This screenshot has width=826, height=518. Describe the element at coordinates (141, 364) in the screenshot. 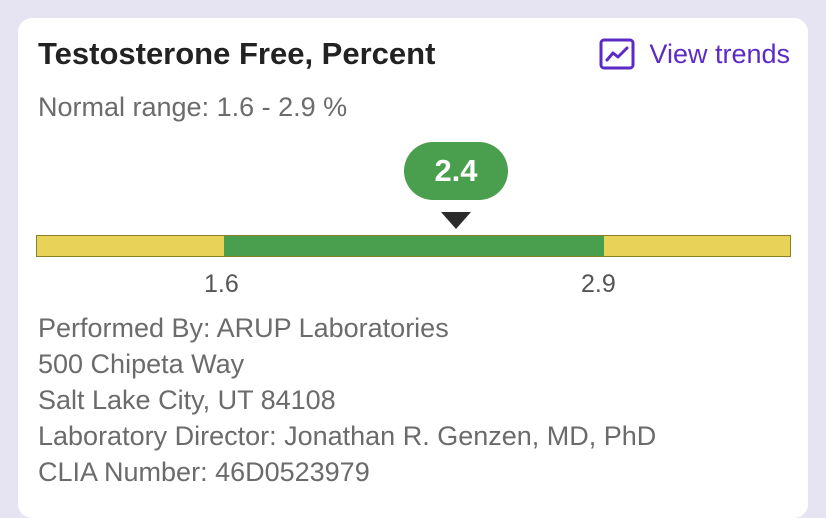

I see `address-line-1: 500 Chipeta Way` at that location.